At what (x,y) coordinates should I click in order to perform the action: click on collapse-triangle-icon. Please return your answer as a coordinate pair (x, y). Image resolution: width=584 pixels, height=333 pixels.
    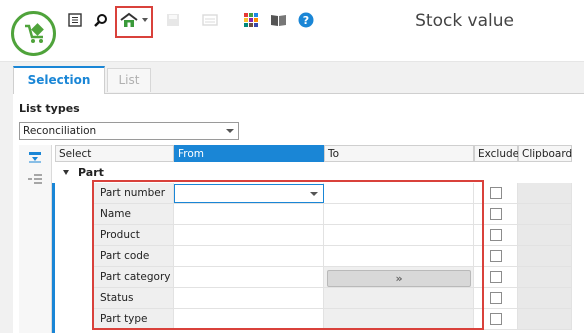
    Looking at the image, I should click on (66, 172).